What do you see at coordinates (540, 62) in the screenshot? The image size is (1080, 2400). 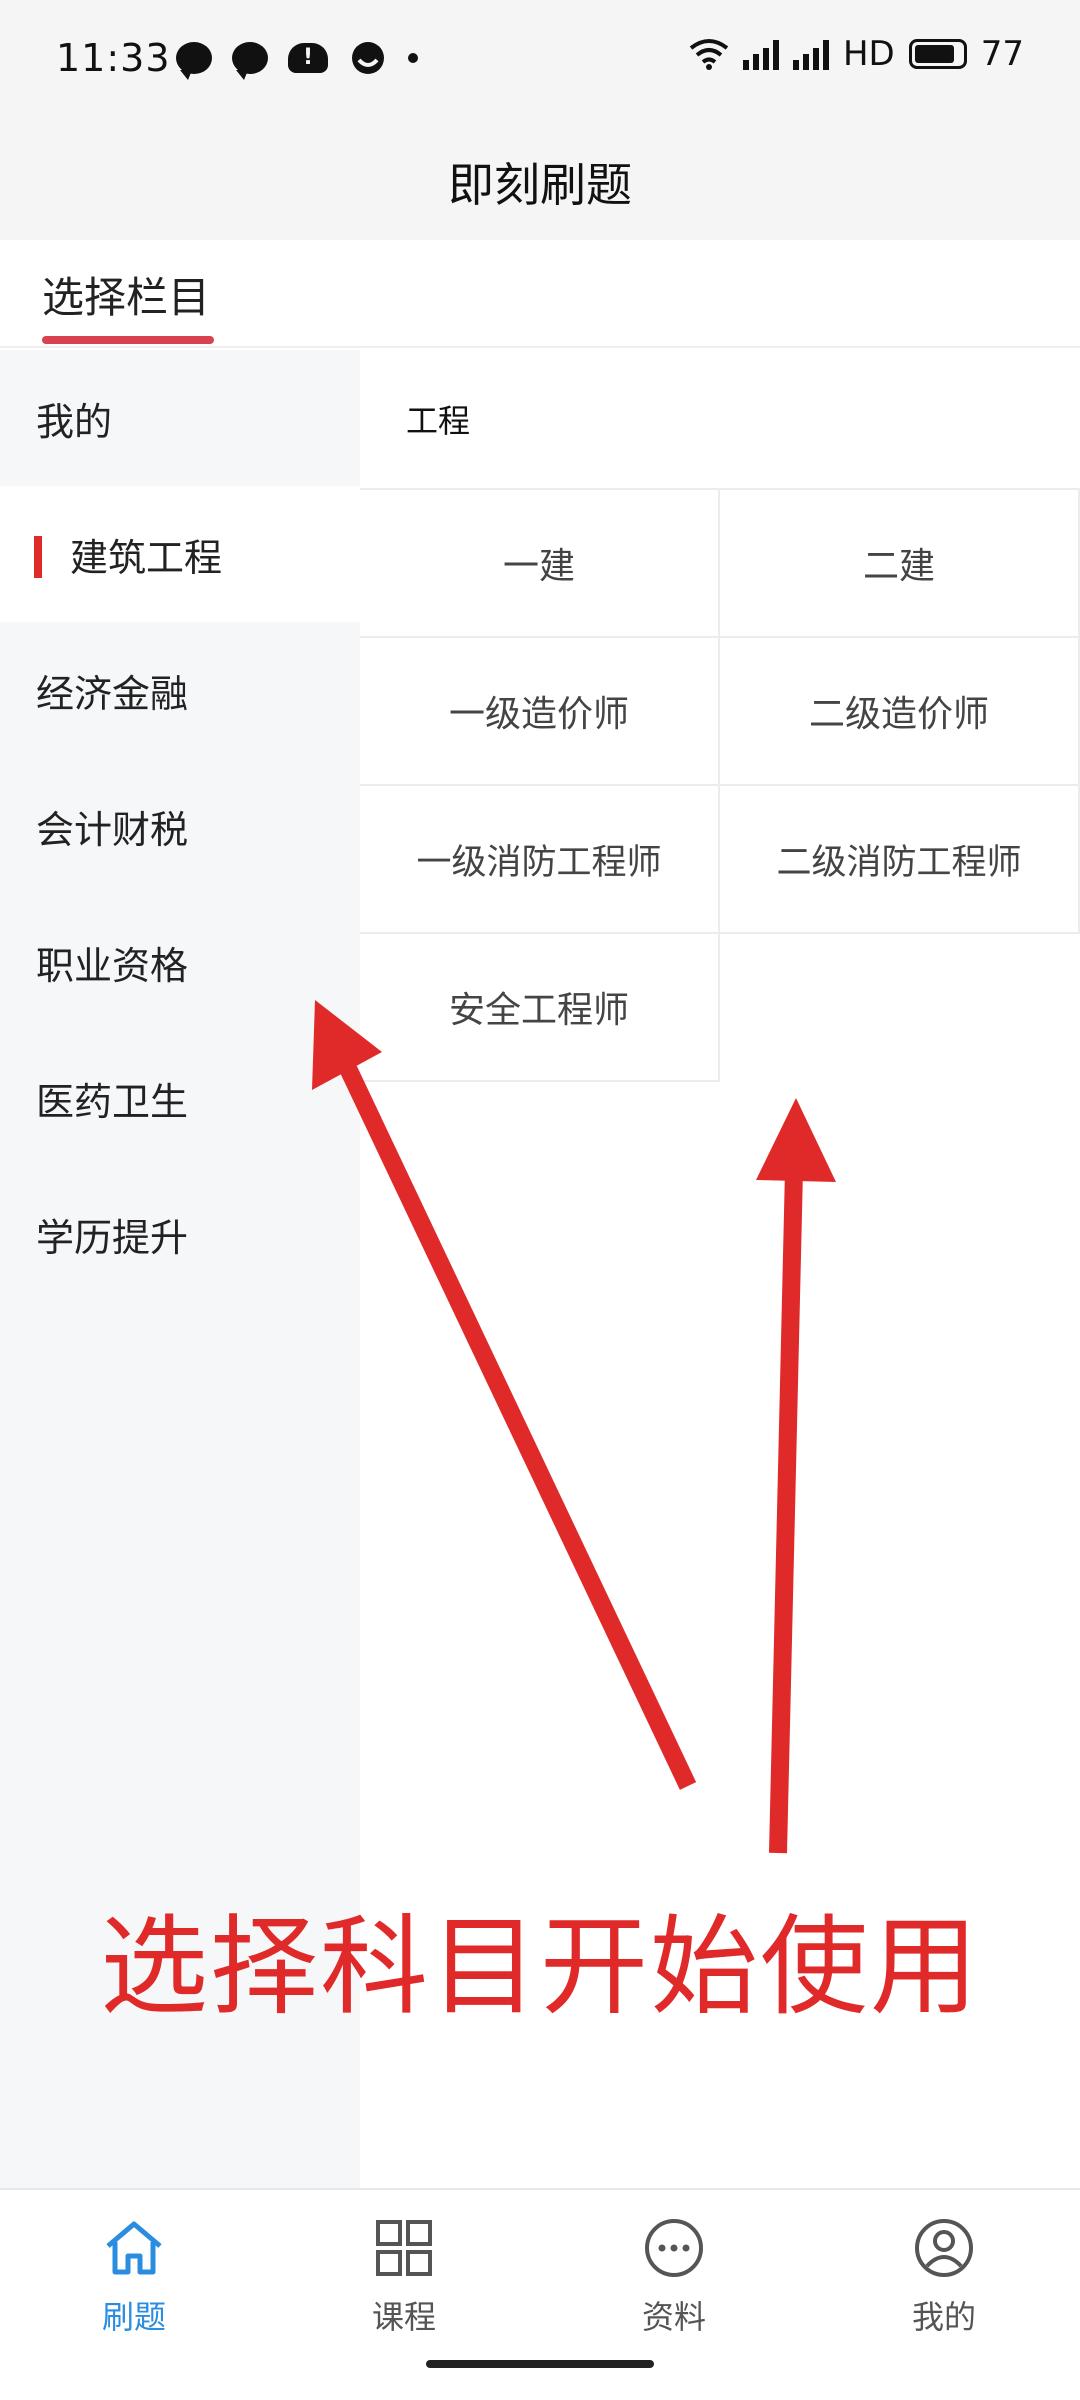 I see `status-bar: 11:33 ! HD 77` at bounding box center [540, 62].